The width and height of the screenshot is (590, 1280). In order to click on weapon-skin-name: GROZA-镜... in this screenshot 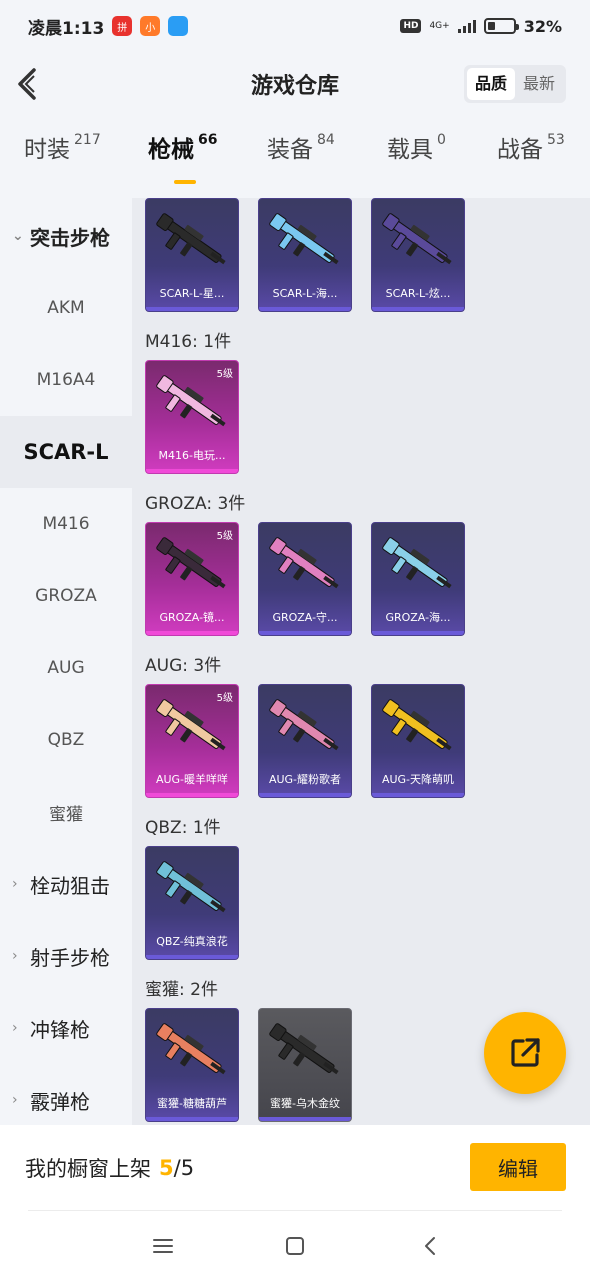, I will do `click(192, 617)`.